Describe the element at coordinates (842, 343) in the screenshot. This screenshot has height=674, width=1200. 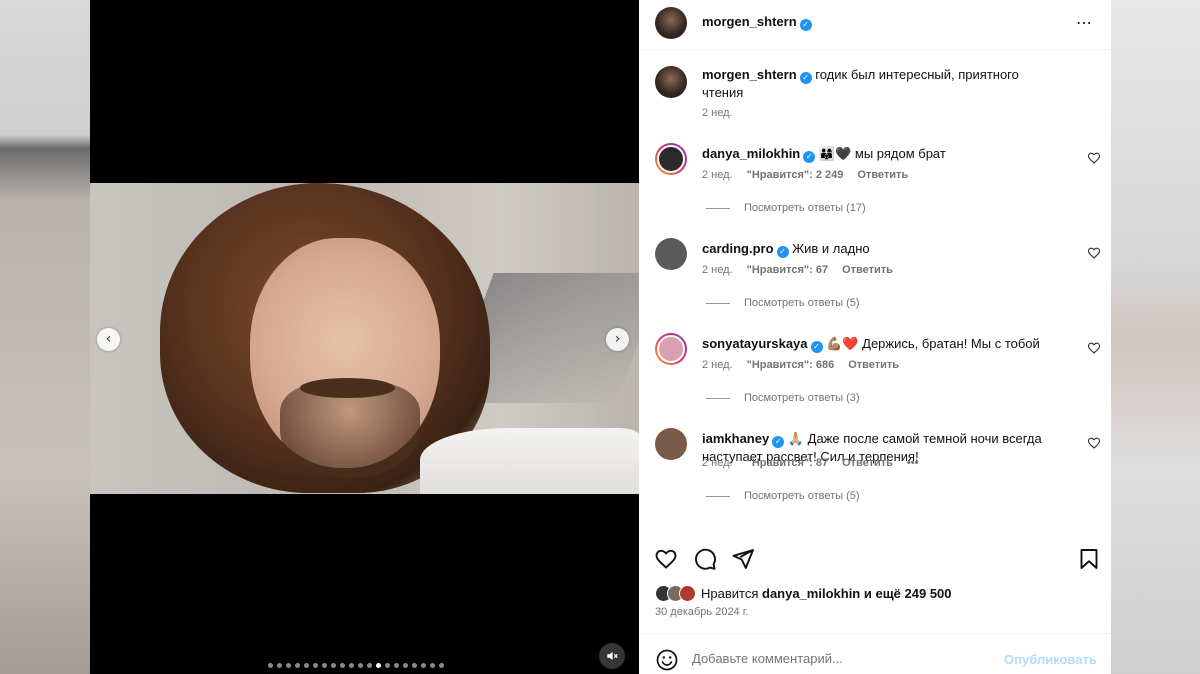
I see `comment-emoji: 💪🏽❤️` at that location.